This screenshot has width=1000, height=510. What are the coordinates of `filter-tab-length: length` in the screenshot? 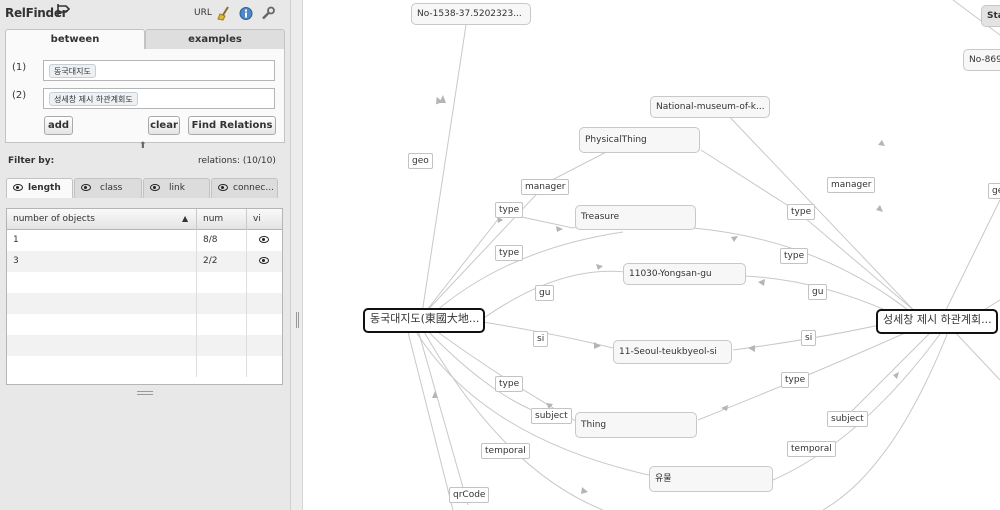 It's located at (39, 188).